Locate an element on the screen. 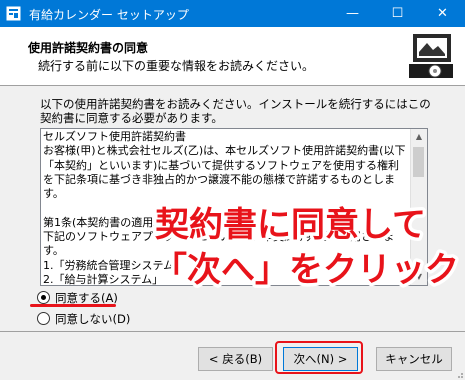 The height and width of the screenshot is (380, 465). resize-grip-icon is located at coordinates (459, 374).